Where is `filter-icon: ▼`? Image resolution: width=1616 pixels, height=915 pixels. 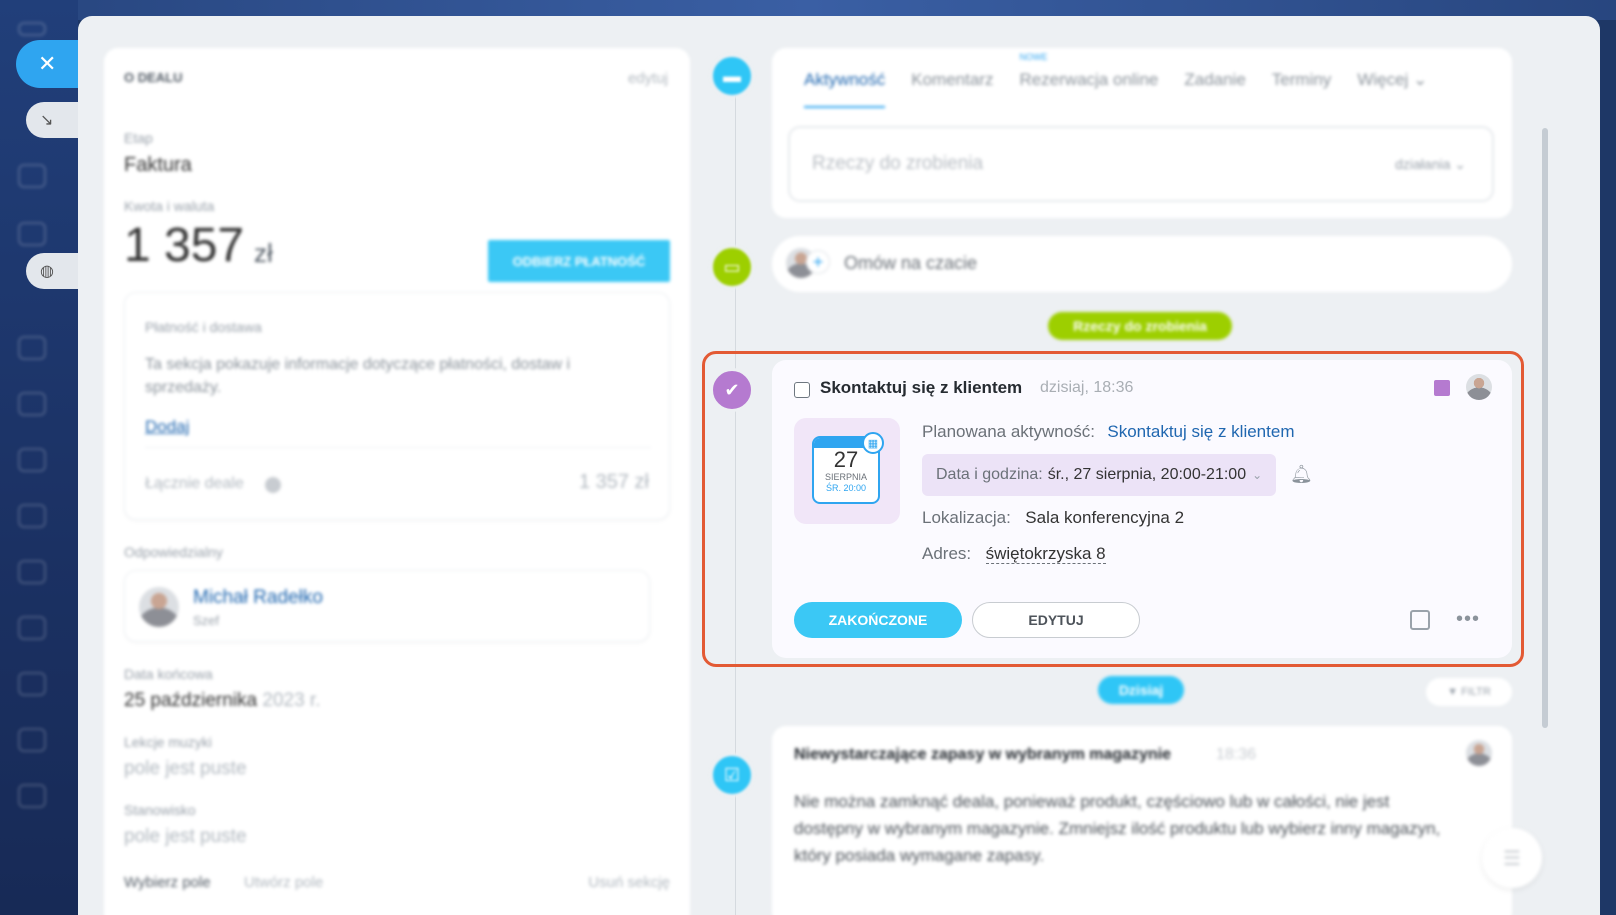
filter-icon: ▼ is located at coordinates (1453, 692).